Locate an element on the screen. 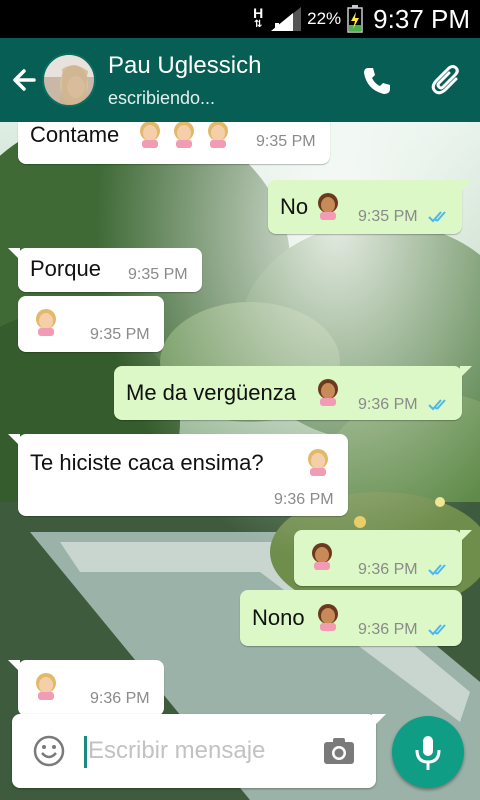  battery-charging-icon is located at coordinates (355, 19).